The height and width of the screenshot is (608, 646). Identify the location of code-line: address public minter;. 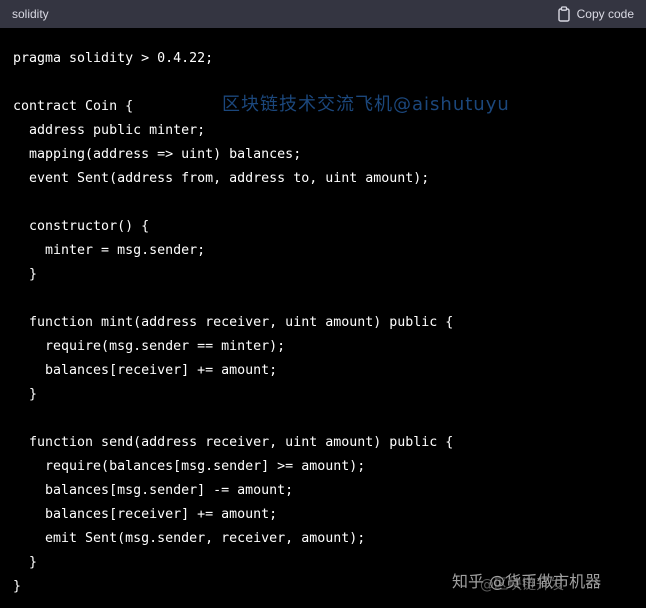
(109, 130).